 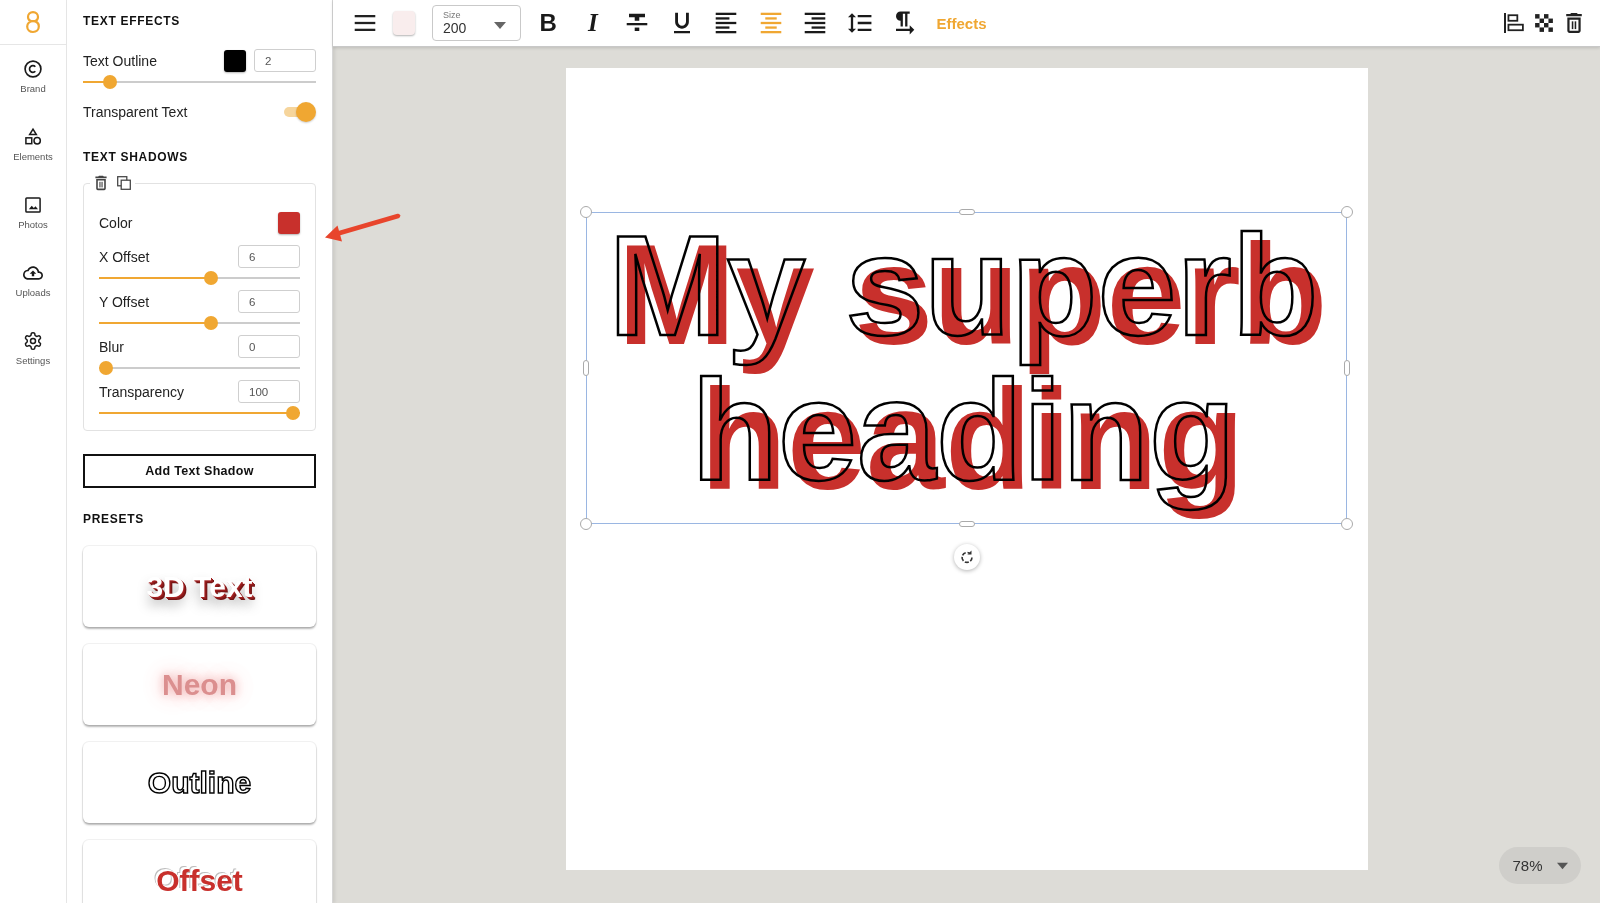 I want to click on align-center-icon, so click(x=770, y=23).